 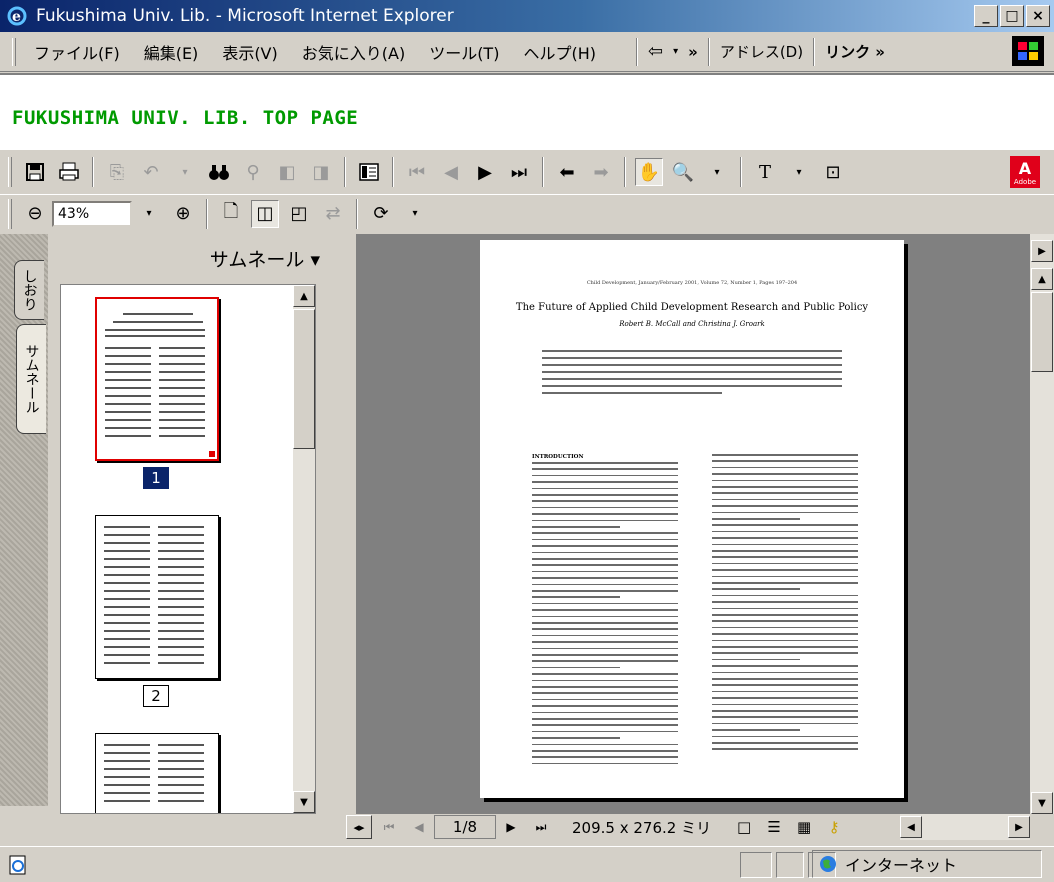 I want to click on zoom-level-field: 43%, so click(x=92, y=213).